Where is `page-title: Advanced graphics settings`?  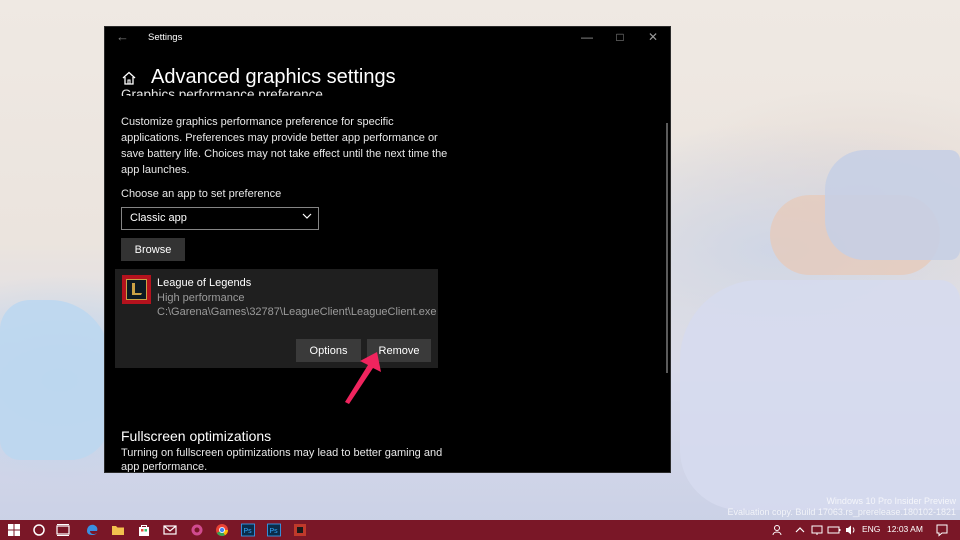 page-title: Advanced graphics settings is located at coordinates (273, 77).